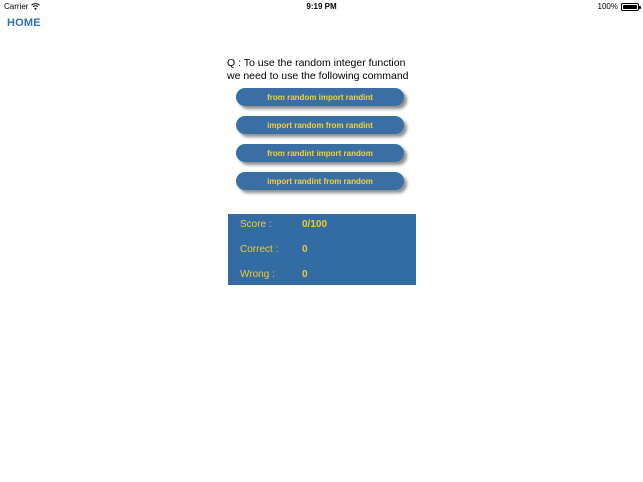 The image size is (643, 482). What do you see at coordinates (305, 274) in the screenshot?
I see `wrong-value: 0` at bounding box center [305, 274].